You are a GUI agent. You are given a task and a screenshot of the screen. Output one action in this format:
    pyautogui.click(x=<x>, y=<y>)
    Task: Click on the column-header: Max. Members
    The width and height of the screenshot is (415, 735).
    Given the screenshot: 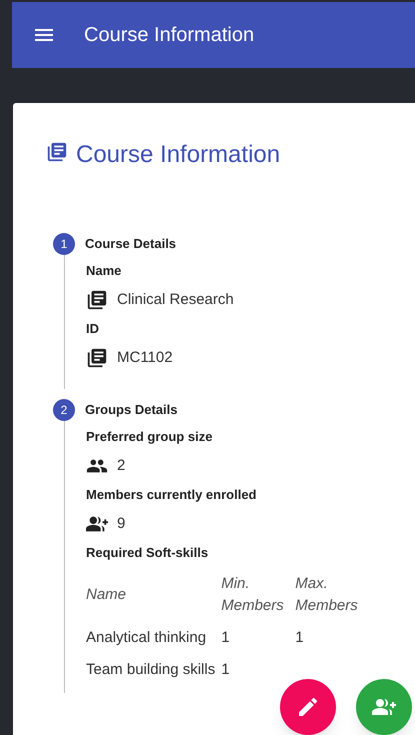 What is the action you would take?
    pyautogui.click(x=327, y=595)
    